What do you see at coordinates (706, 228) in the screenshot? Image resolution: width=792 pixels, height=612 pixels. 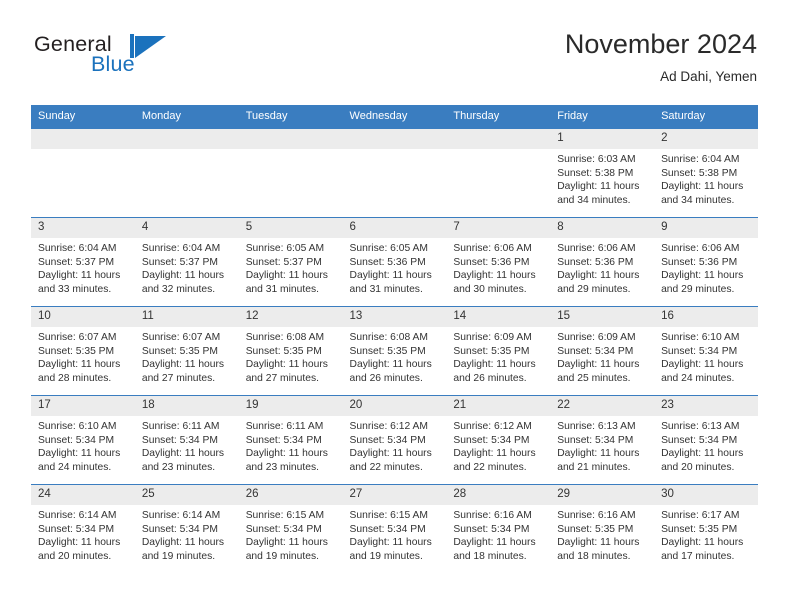 I see `day-number: 9` at bounding box center [706, 228].